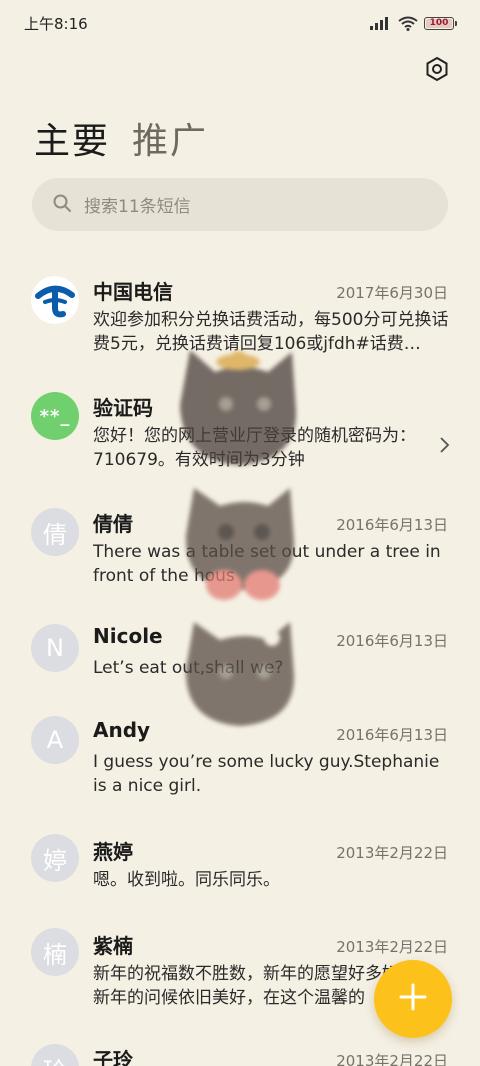 Image resolution: width=480 pixels, height=1066 pixels. What do you see at coordinates (254, 448) in the screenshot?
I see `conversation-preview: 您好！您的网上营业厅登录的随机密码为：710679。有效时间为3分钟` at bounding box center [254, 448].